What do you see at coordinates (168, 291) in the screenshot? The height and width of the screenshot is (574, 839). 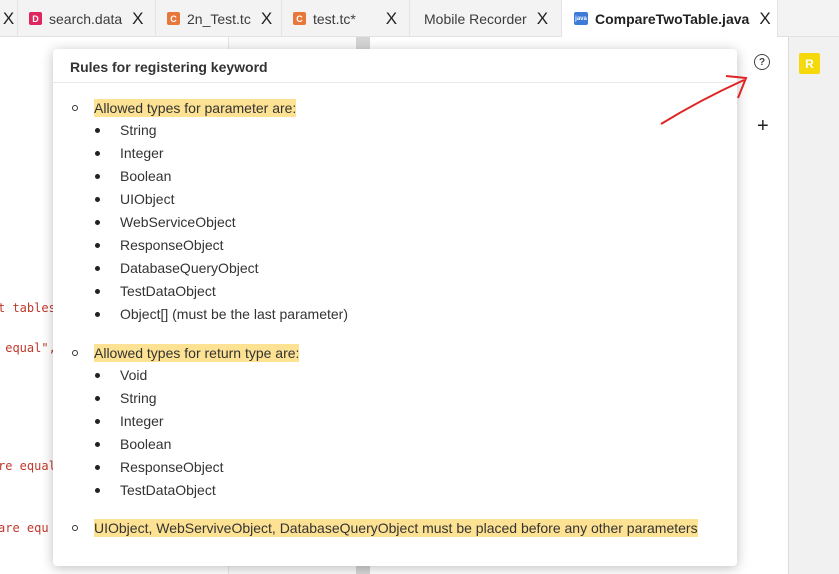 I see `param-type: TestDataObject` at bounding box center [168, 291].